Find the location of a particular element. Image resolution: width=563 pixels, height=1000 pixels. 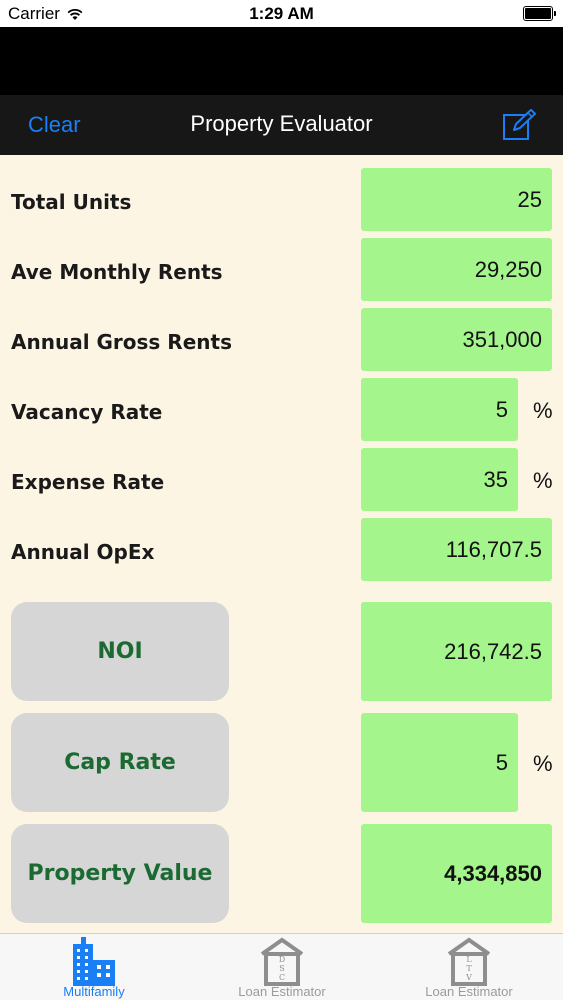

svg-text: S is located at coordinates (281, 968).